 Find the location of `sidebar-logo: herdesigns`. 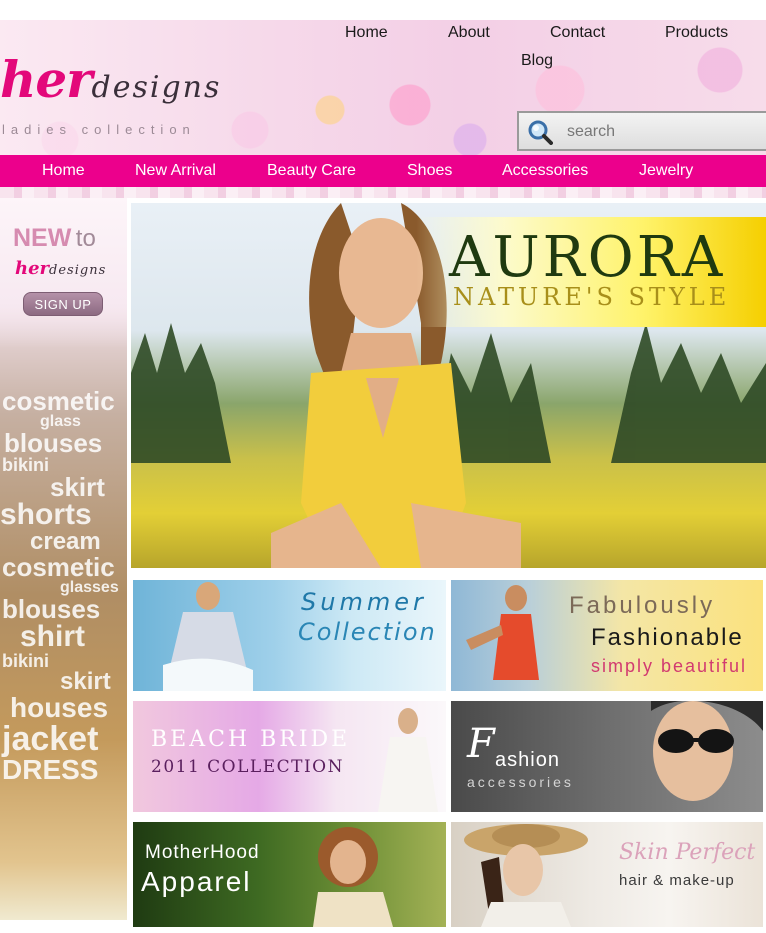

sidebar-logo: herdesigns is located at coordinates (60, 268).